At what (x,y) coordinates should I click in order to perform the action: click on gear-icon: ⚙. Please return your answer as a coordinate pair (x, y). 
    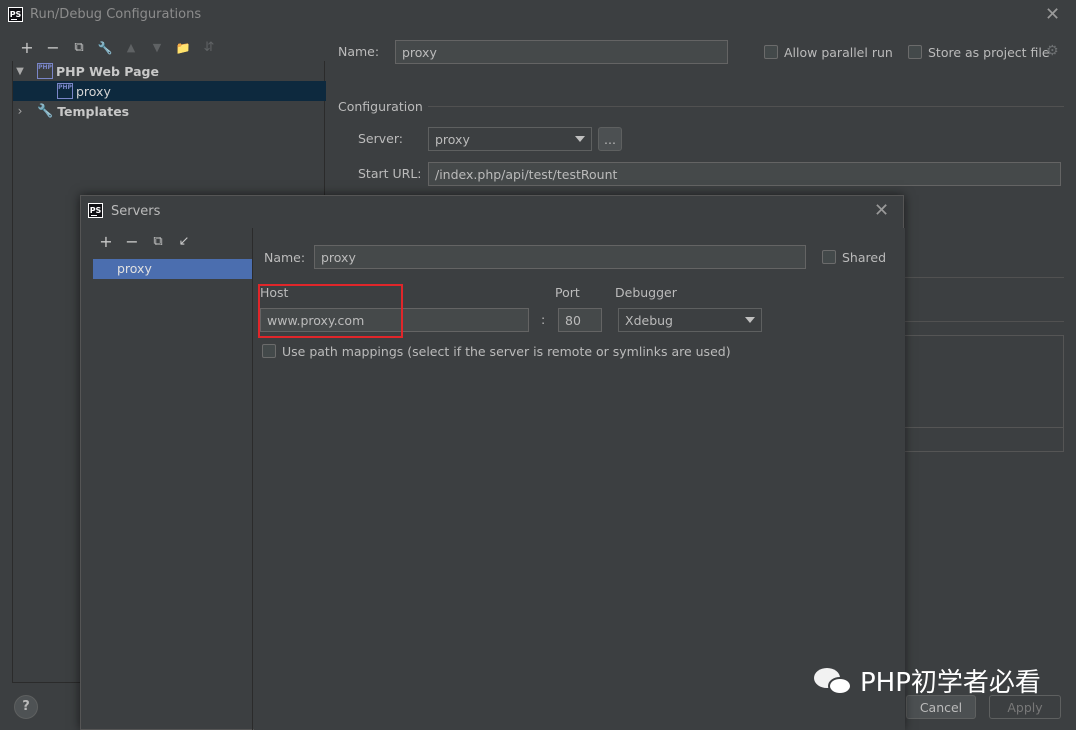
    Looking at the image, I should click on (1052, 51).